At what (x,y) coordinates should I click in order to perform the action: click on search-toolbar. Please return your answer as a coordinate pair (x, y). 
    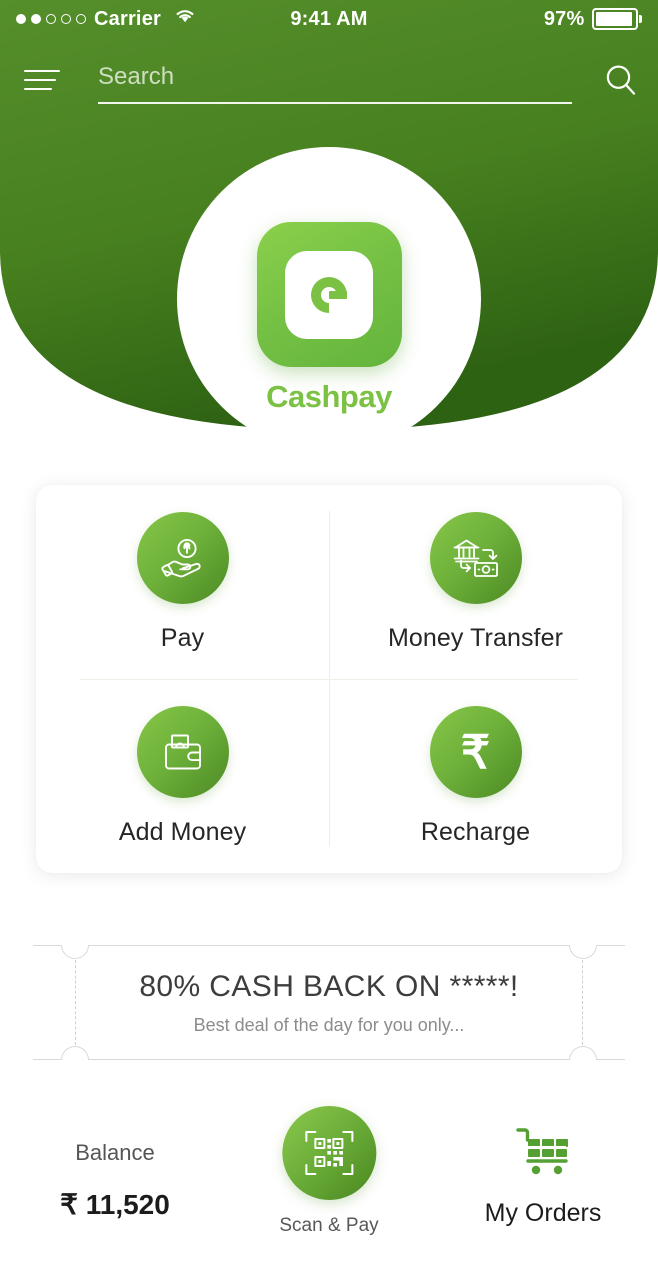
    Looking at the image, I should click on (329, 80).